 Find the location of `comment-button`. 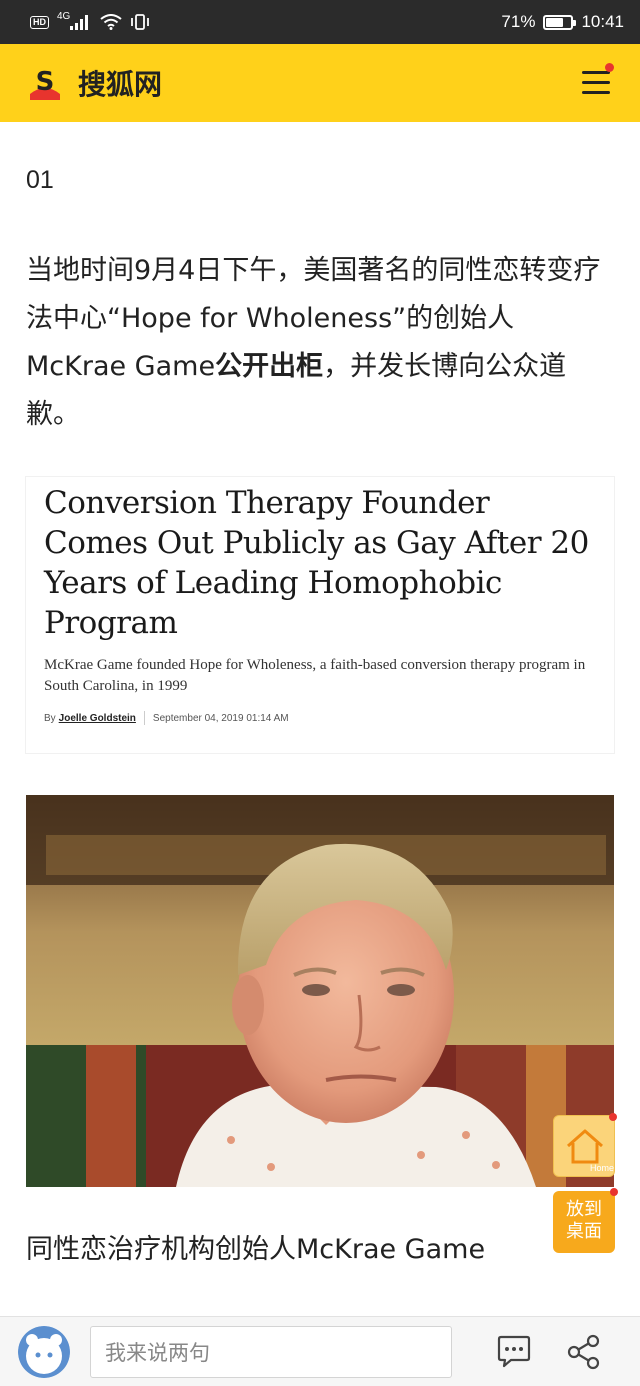

comment-button is located at coordinates (514, 1352).